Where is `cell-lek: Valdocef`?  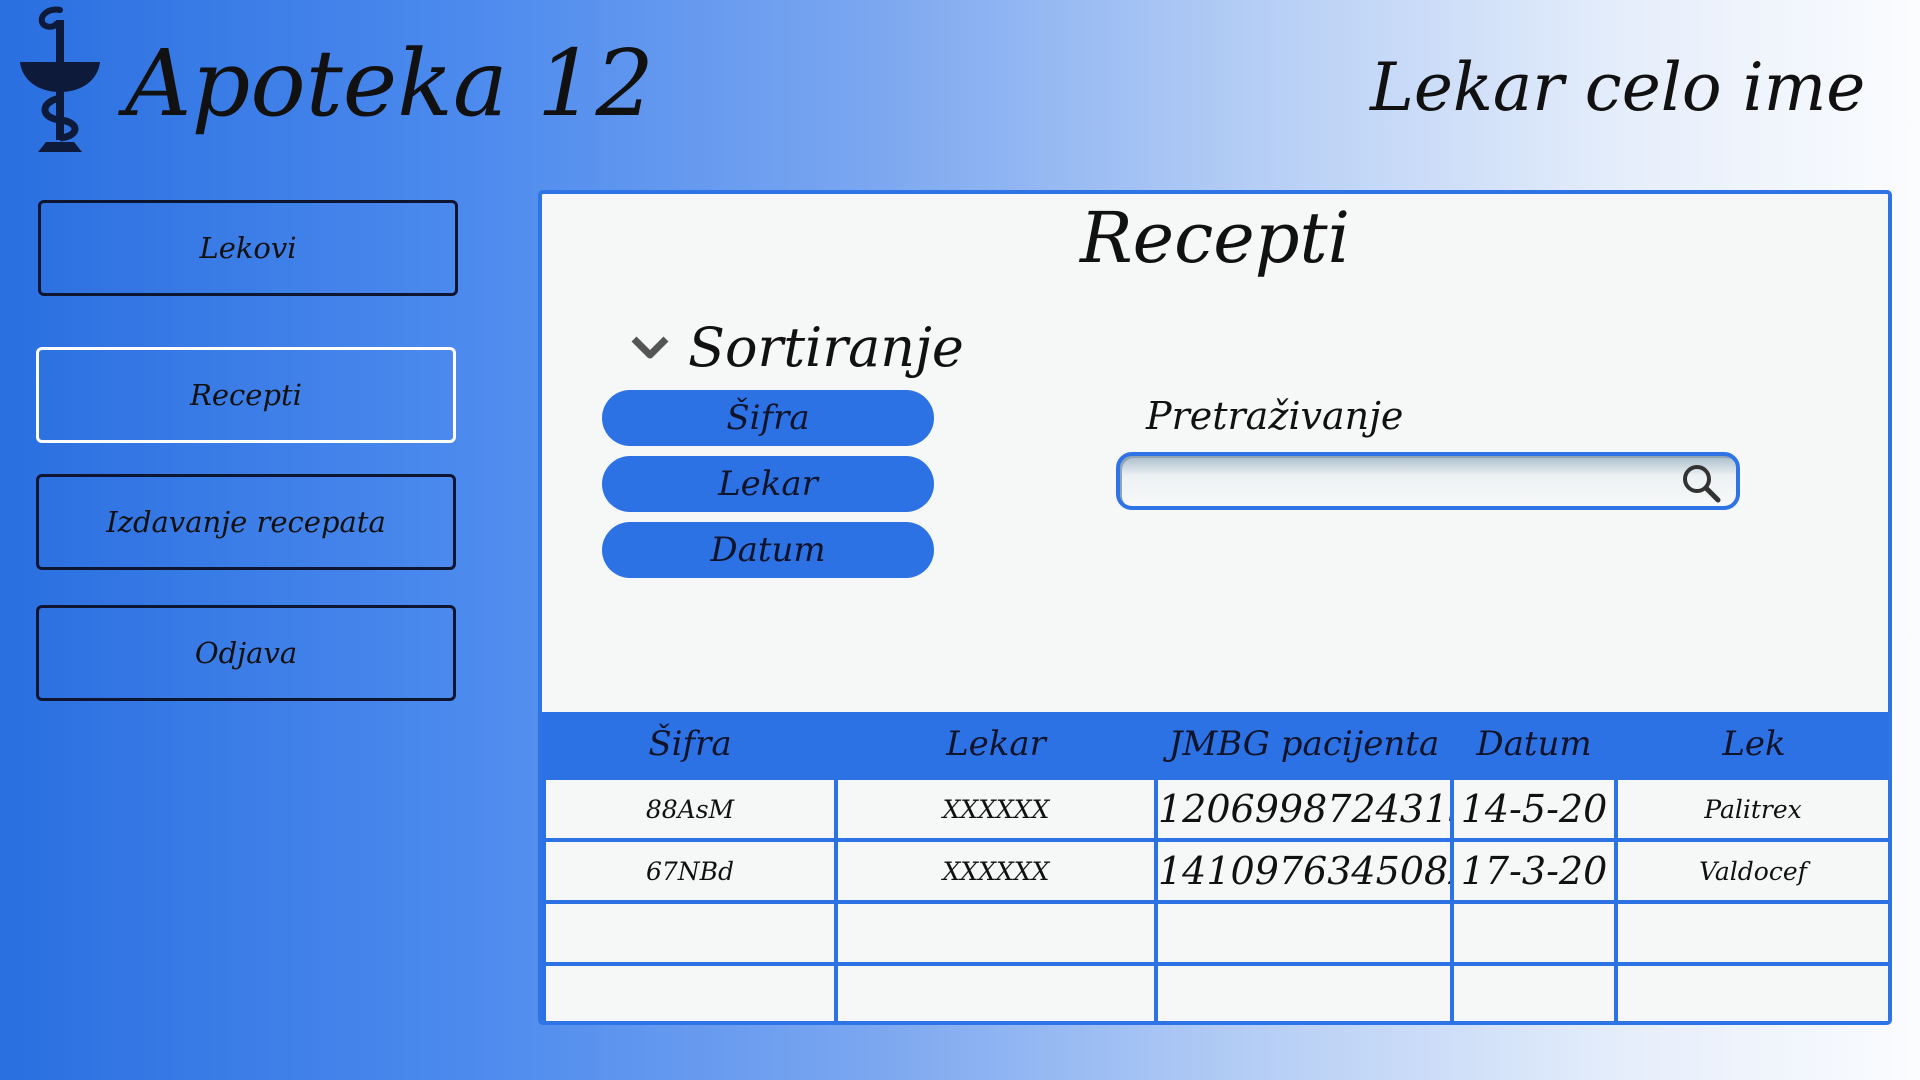 cell-lek: Valdocef is located at coordinates (1751, 871).